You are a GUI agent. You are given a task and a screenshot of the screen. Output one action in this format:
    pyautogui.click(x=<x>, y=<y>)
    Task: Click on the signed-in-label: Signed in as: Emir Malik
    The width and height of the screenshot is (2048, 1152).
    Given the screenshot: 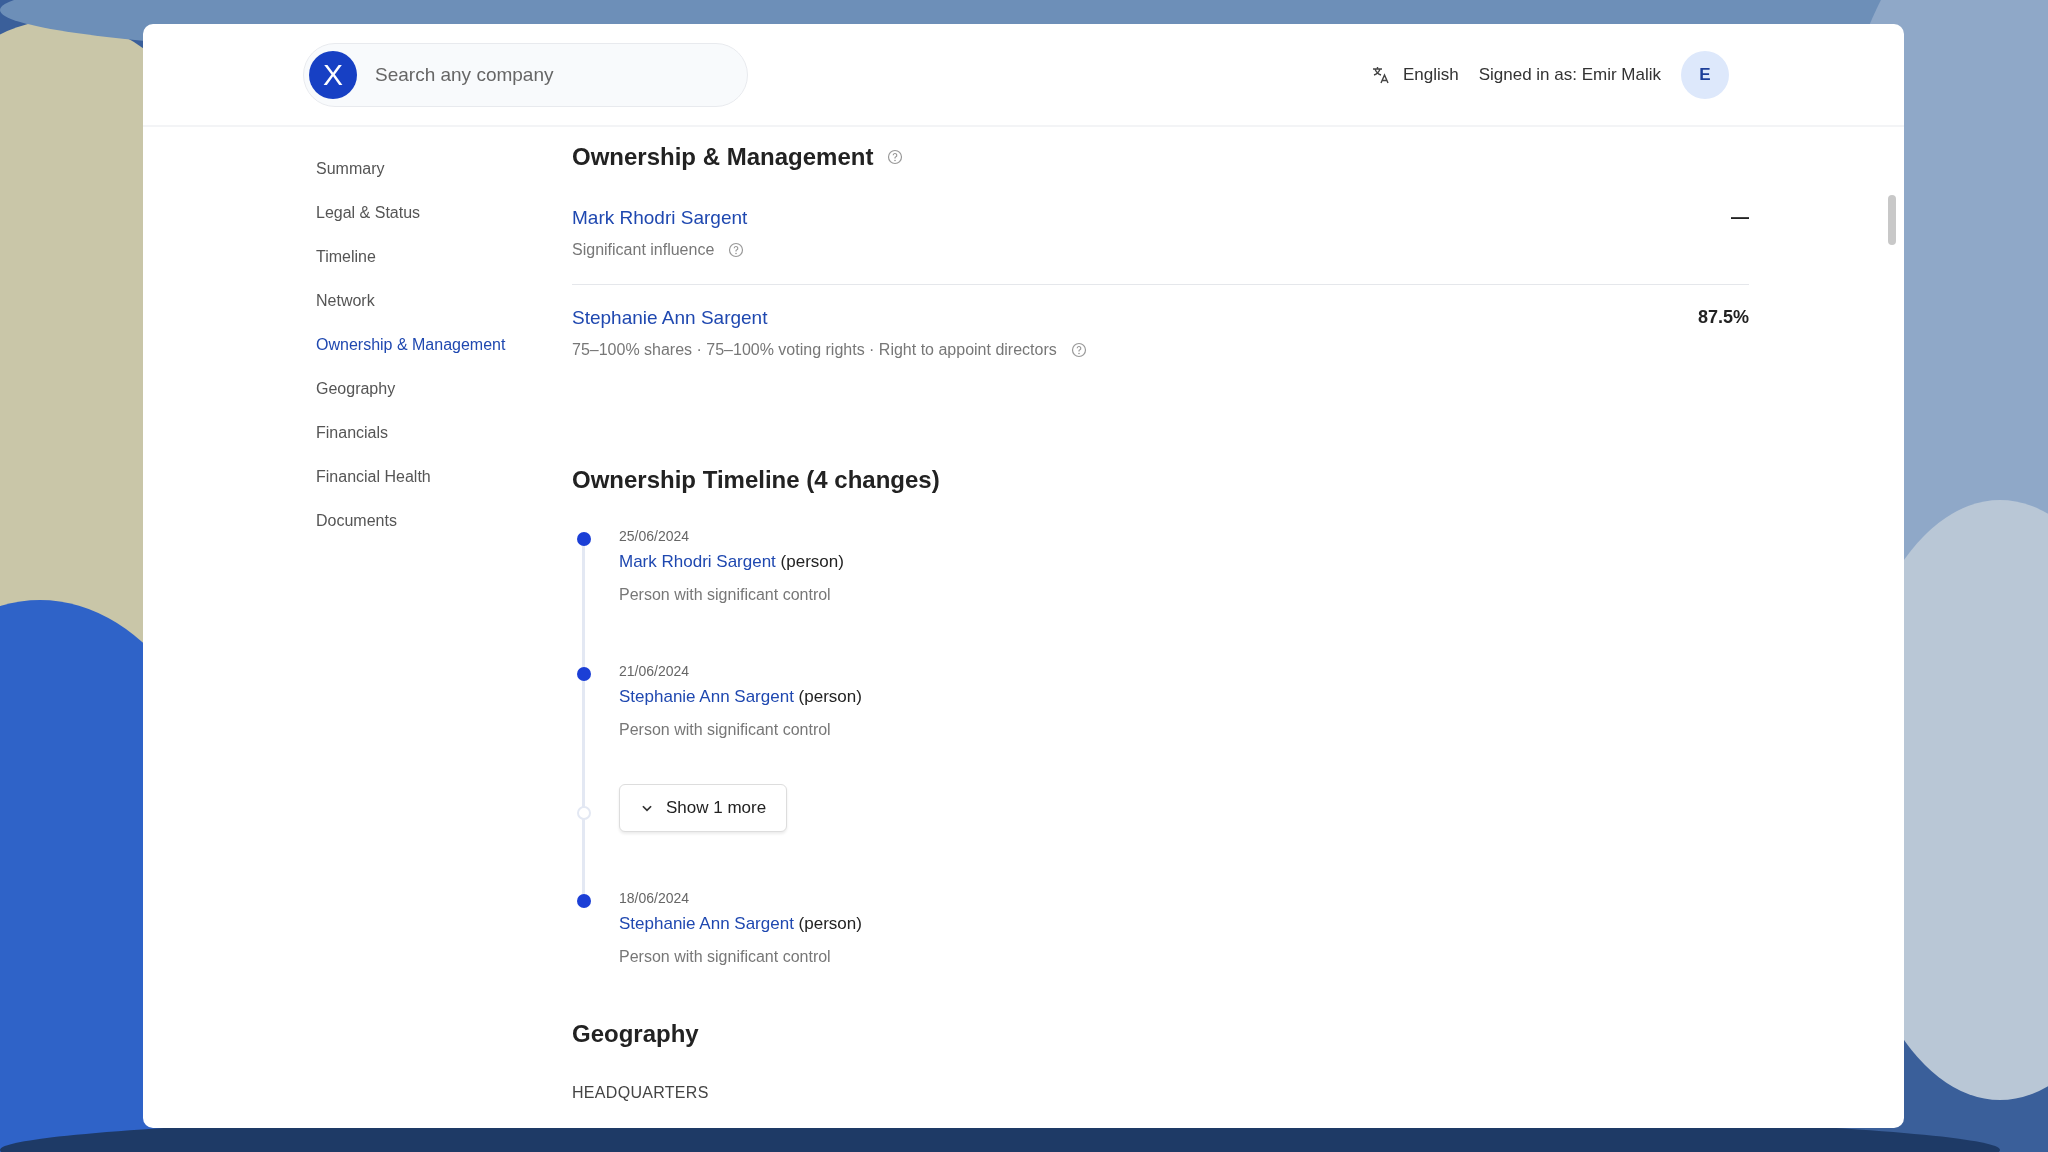 What is the action you would take?
    pyautogui.click(x=1569, y=74)
    